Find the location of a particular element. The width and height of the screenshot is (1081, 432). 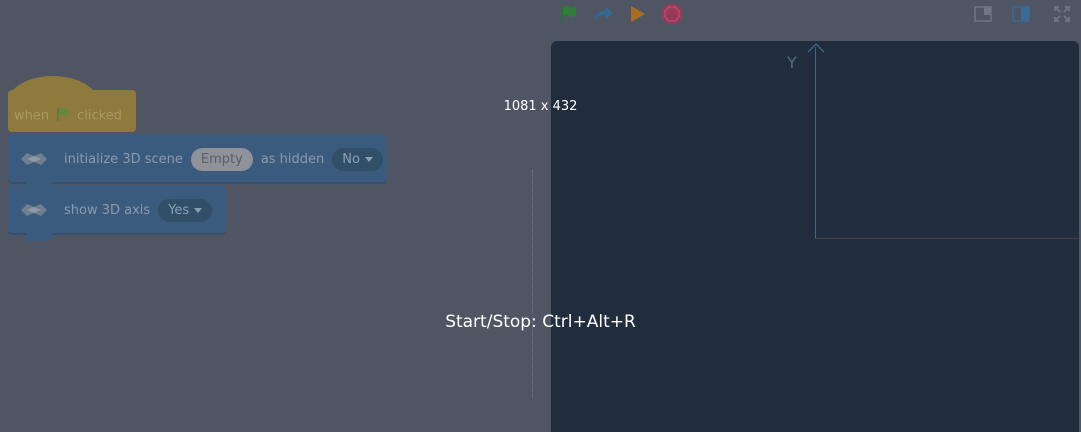

green-flag-icon is located at coordinates (569, 16).